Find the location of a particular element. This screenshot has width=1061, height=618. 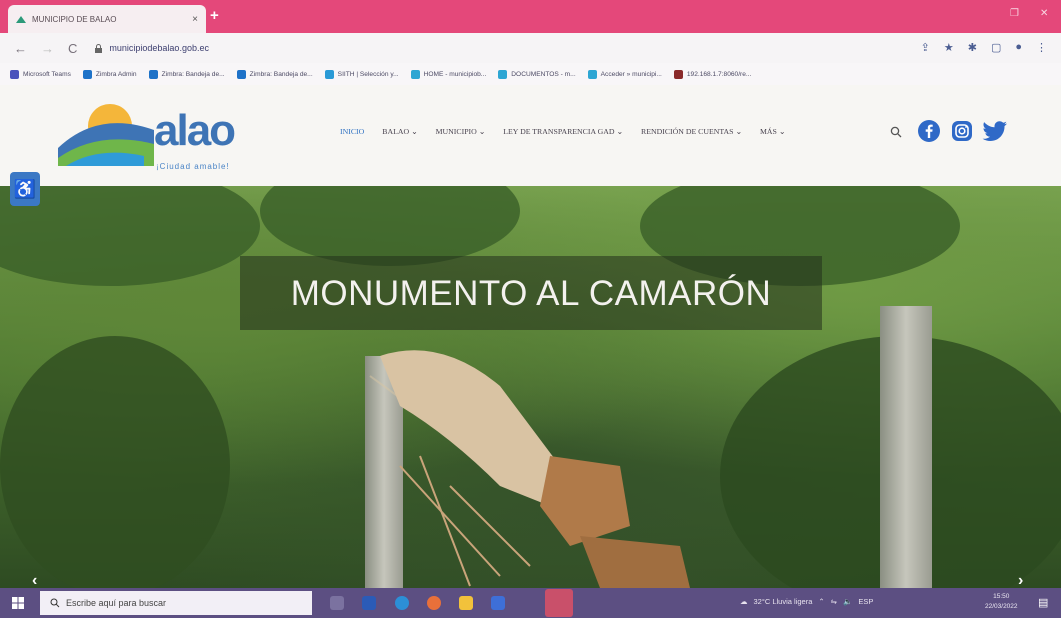

site-favicon-icon is located at coordinates (21, 19).